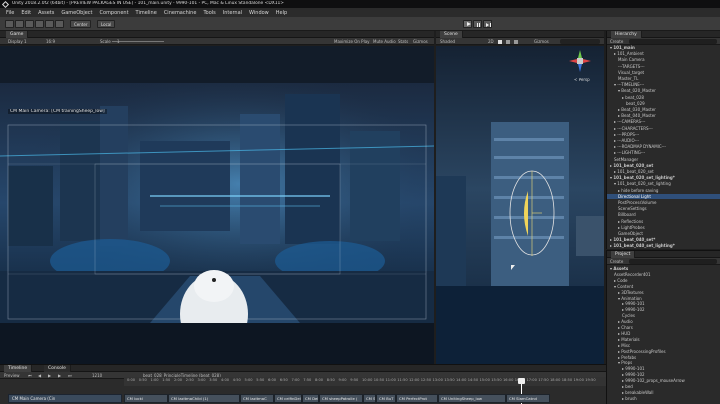 The height and width of the screenshot is (404, 720). Describe the element at coordinates (626, 34) in the screenshot. I see `tab-hierarchy: Hierarchy` at that location.